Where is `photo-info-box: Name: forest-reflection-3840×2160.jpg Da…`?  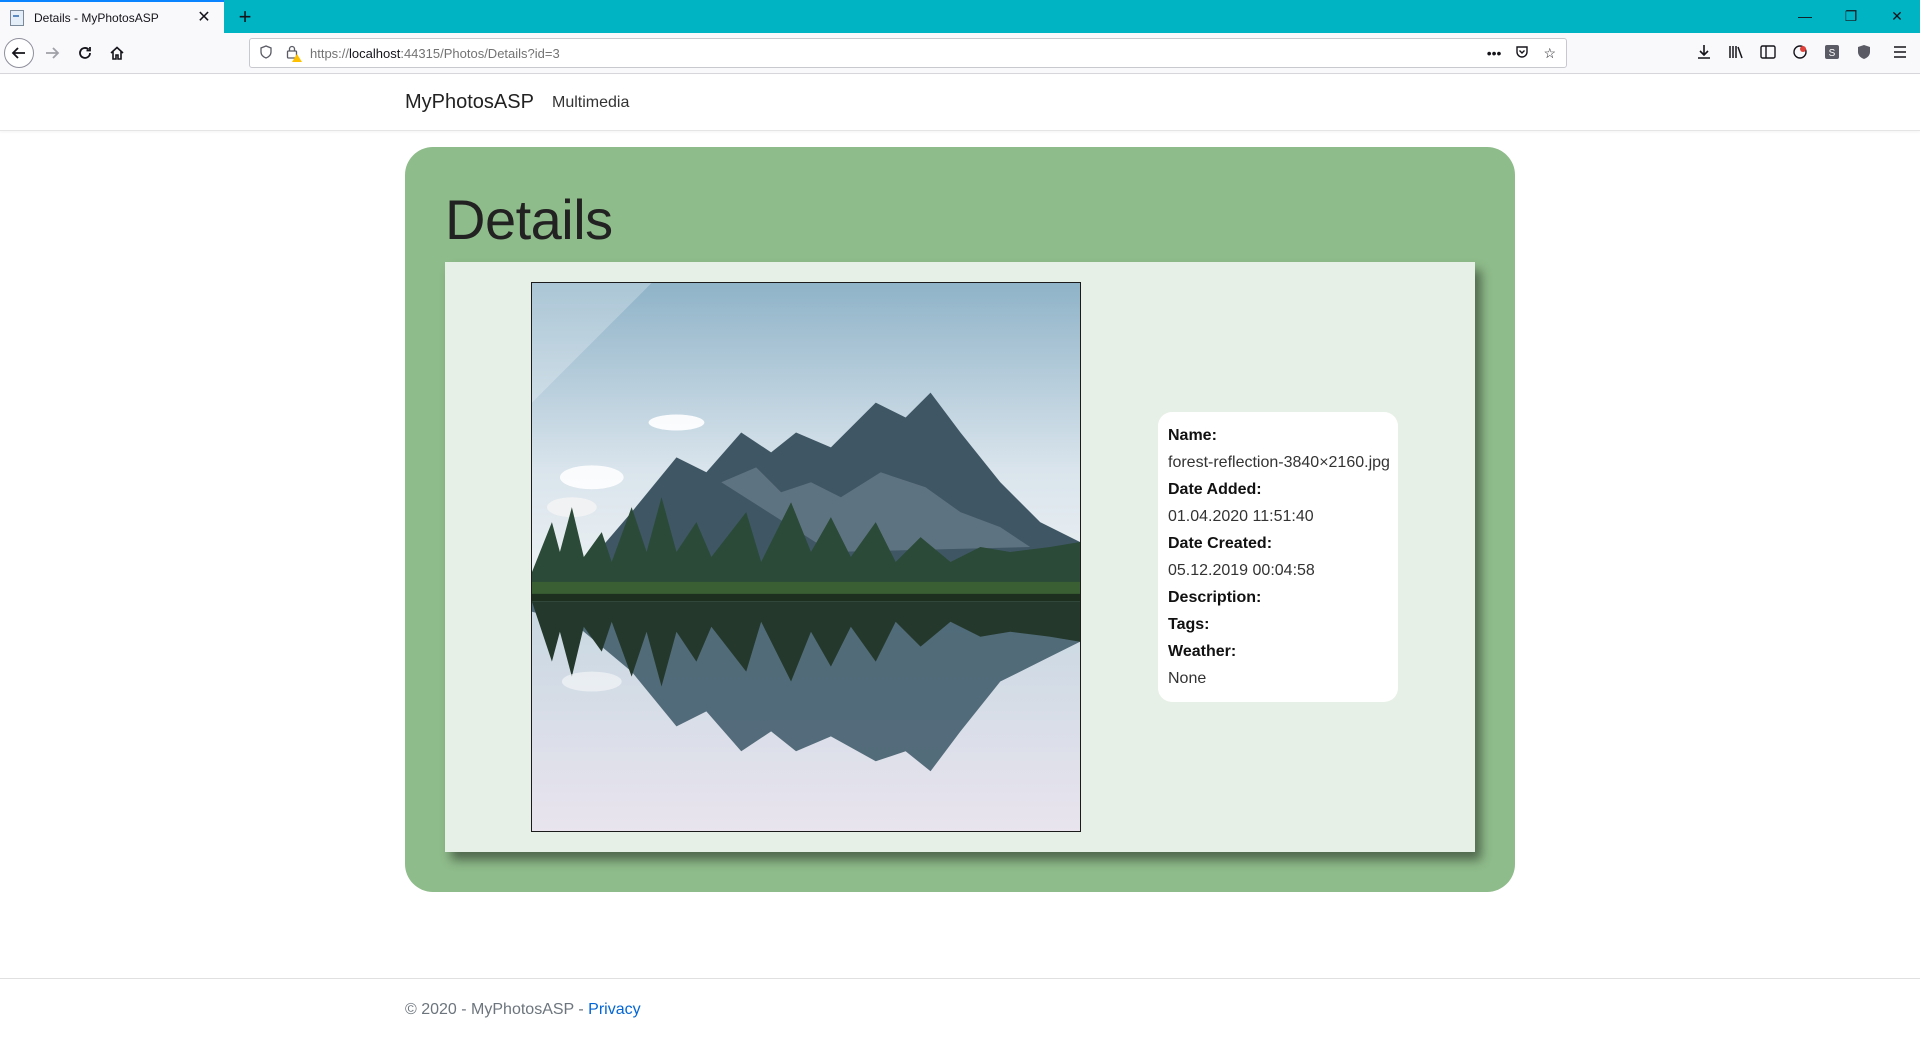
photo-info-box: Name: forest-reflection-3840×2160.jpg Da… is located at coordinates (1278, 557).